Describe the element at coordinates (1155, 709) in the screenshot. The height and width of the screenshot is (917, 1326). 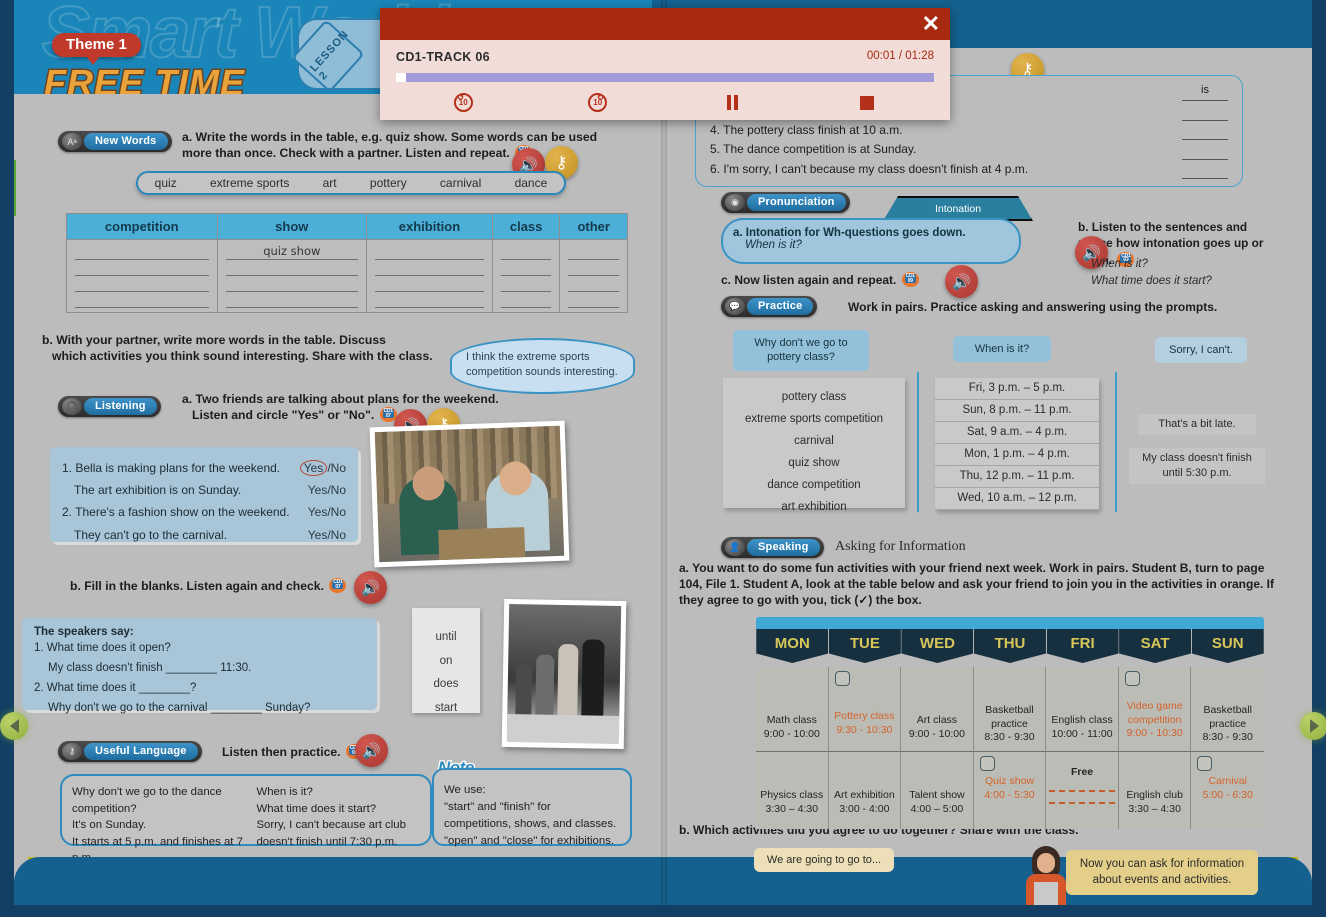
I see `schedule-cell: Video game competition 9:00 - 10:30` at that location.